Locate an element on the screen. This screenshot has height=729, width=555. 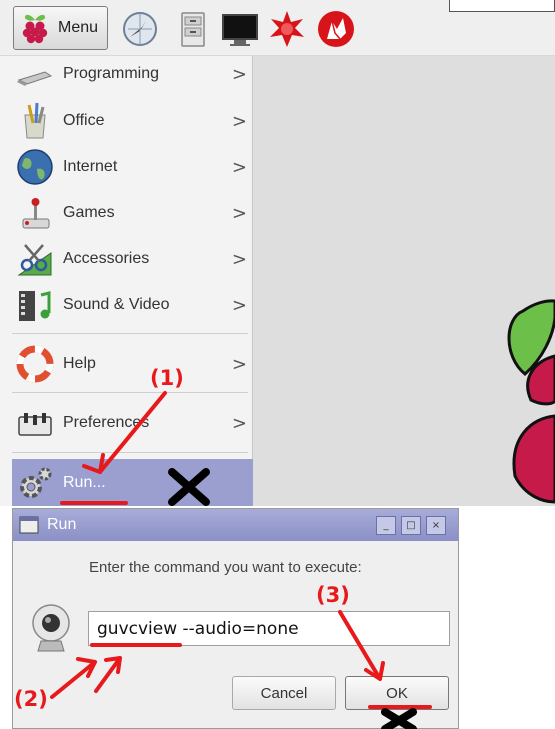
menu-item-label: Preferences is located at coordinates (106, 422).